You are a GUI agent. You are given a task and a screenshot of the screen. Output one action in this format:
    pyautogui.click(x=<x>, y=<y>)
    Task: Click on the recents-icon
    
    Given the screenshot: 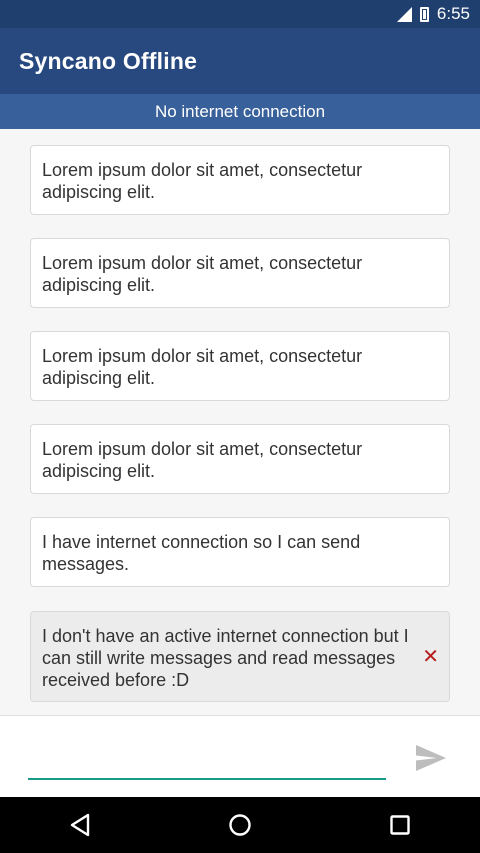 What is the action you would take?
    pyautogui.click(x=400, y=825)
    